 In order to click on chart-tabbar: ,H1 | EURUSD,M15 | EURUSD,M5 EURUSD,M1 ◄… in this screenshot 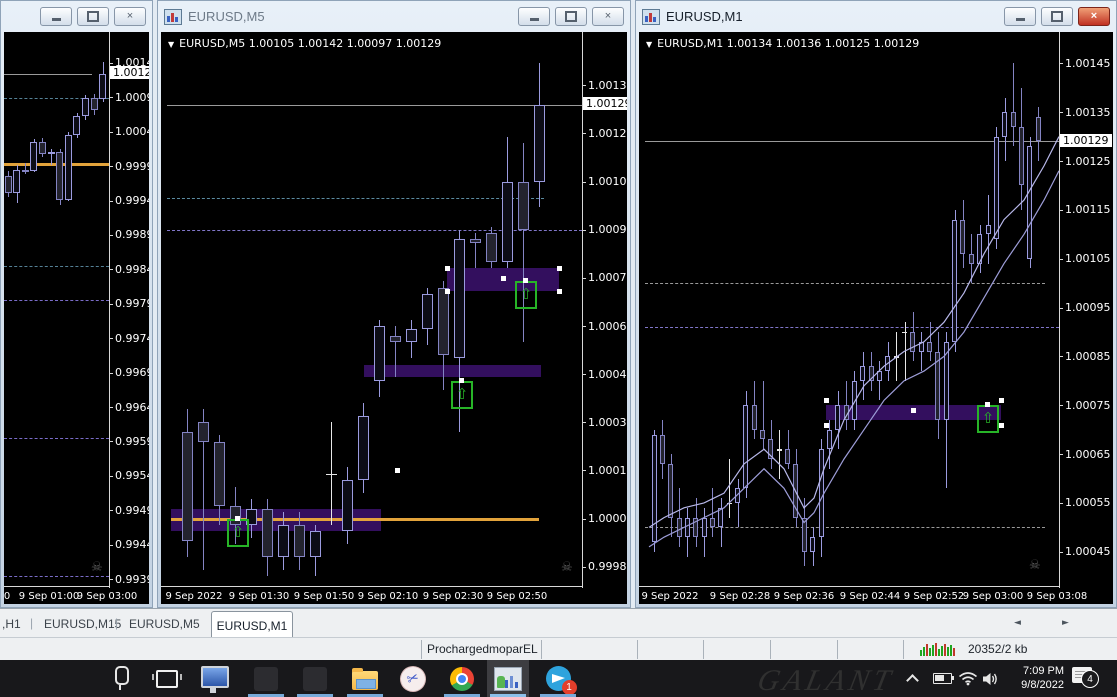, I will do `click(558, 623)`.